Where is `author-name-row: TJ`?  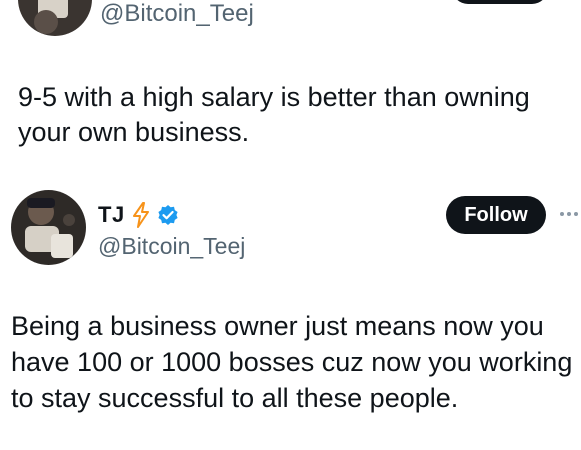 author-name-row: TJ is located at coordinates (138, 215).